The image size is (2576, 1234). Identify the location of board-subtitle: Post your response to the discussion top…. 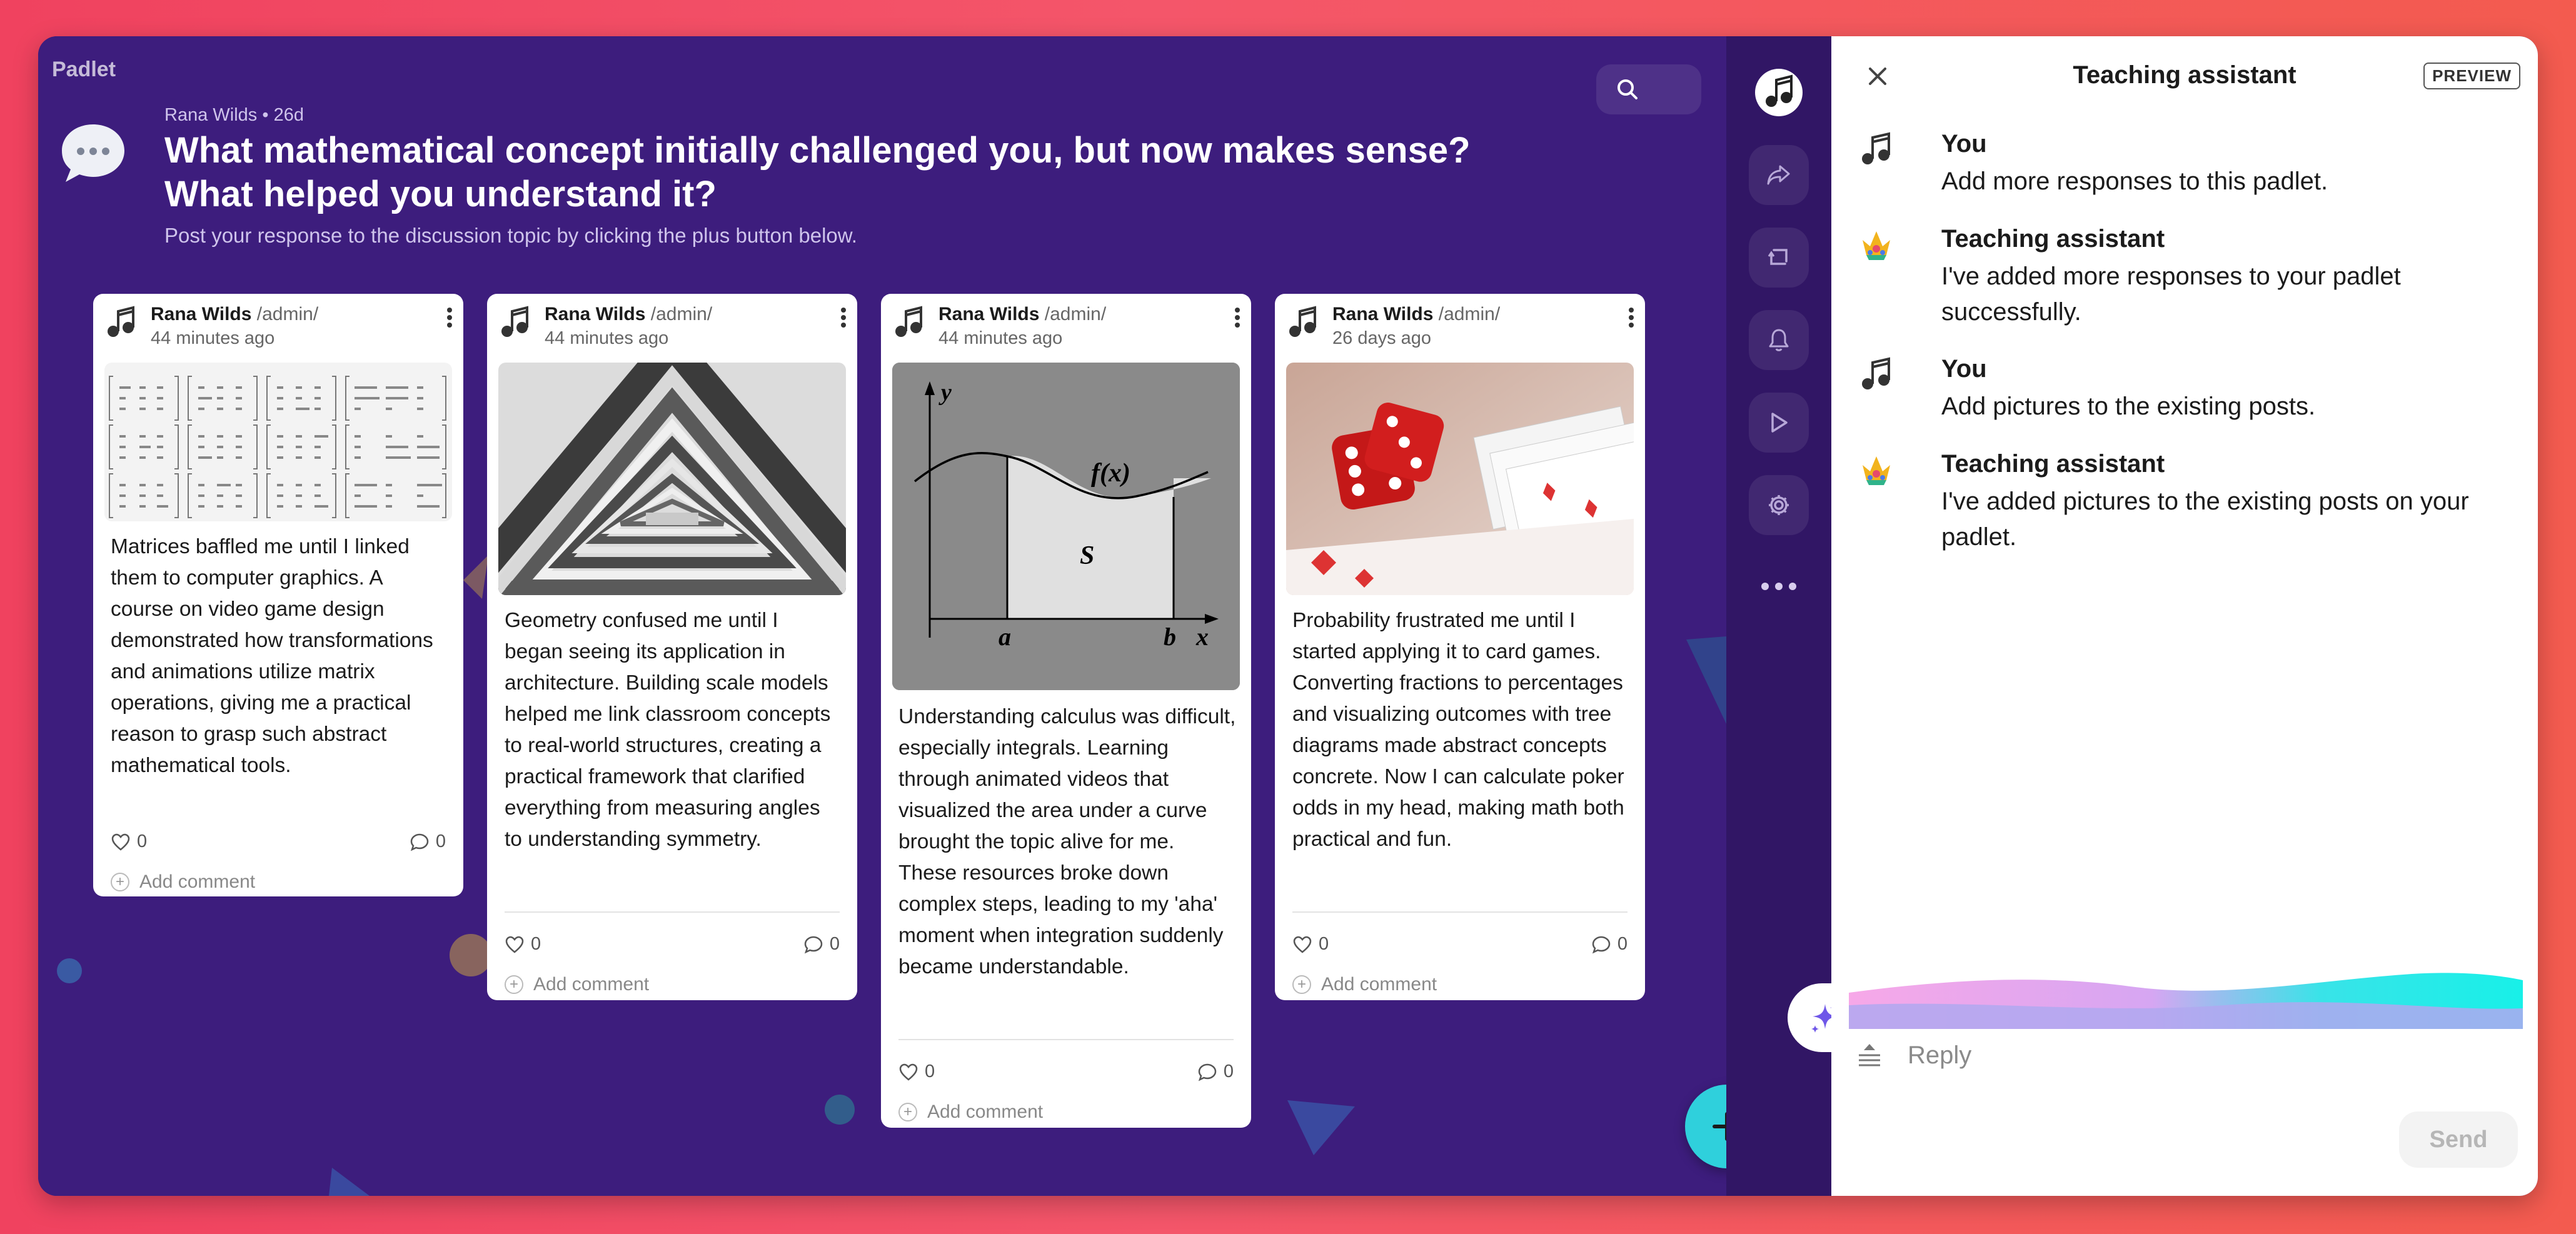
(510, 235).